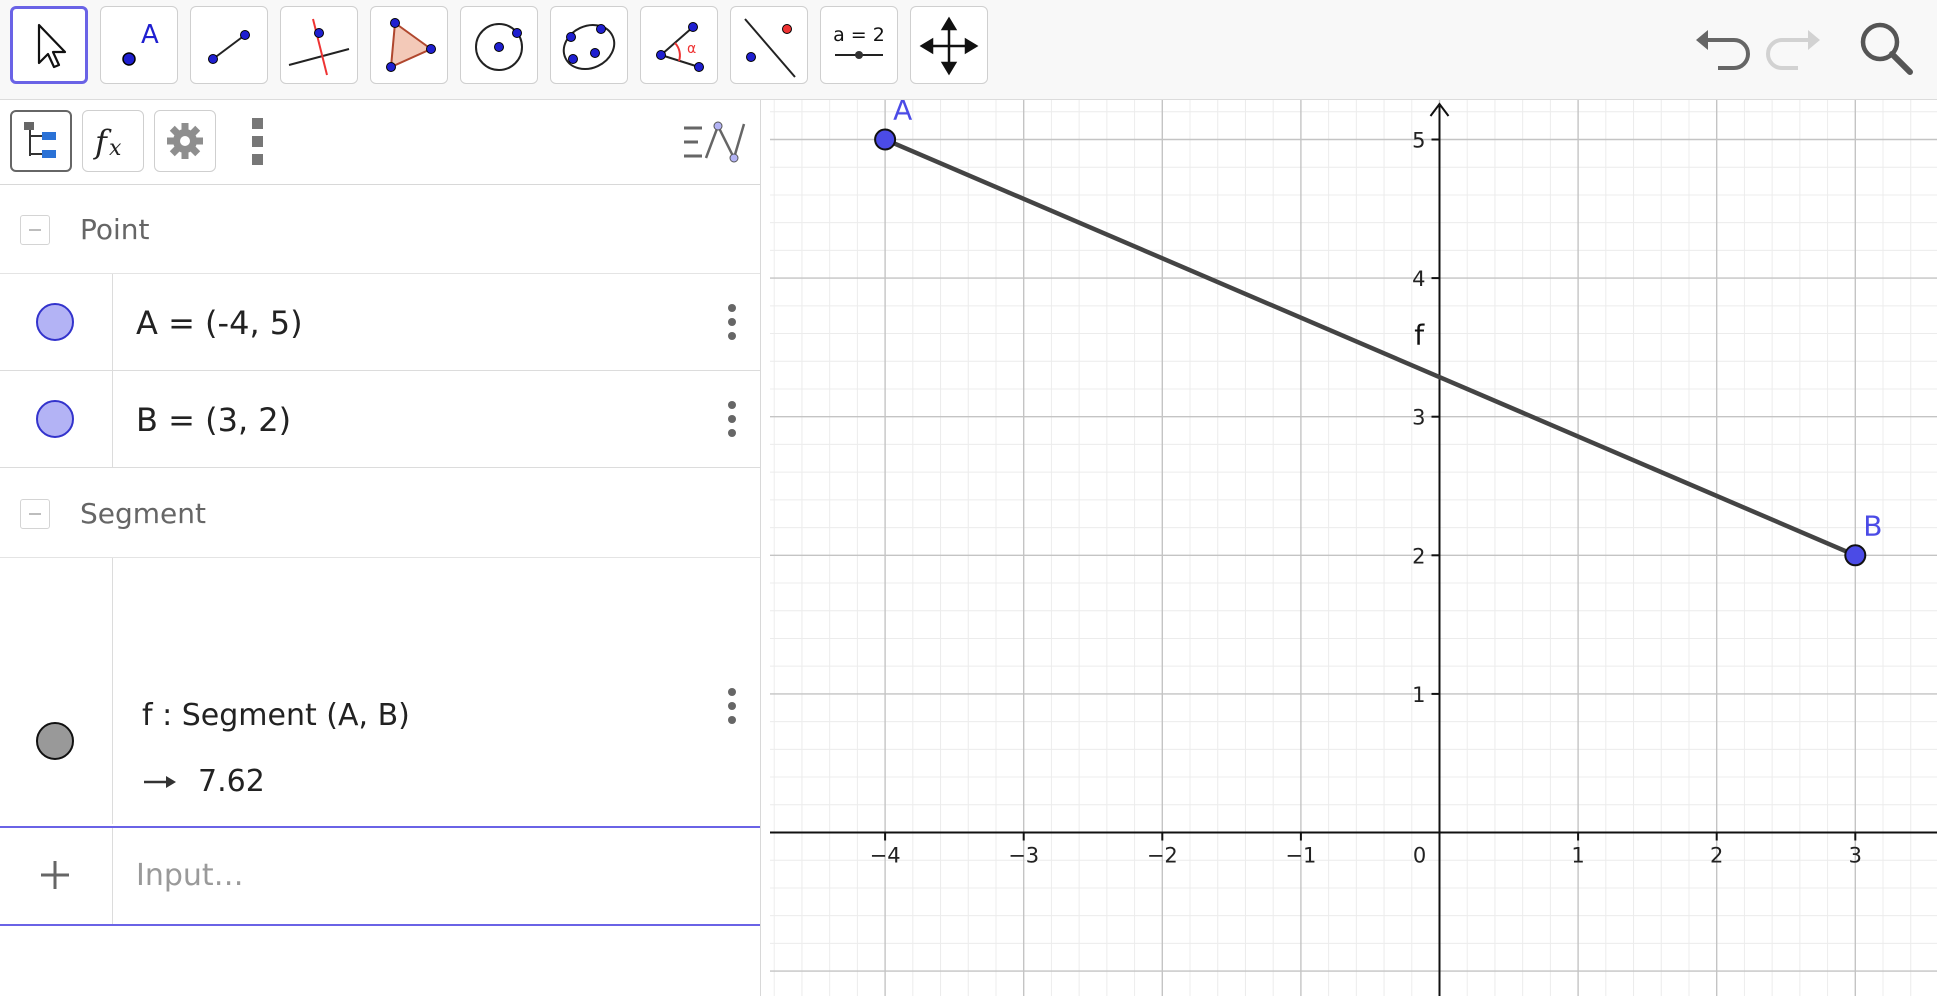 This screenshot has height=996, width=1937. I want to click on point-tool-button: A, so click(139, 45).